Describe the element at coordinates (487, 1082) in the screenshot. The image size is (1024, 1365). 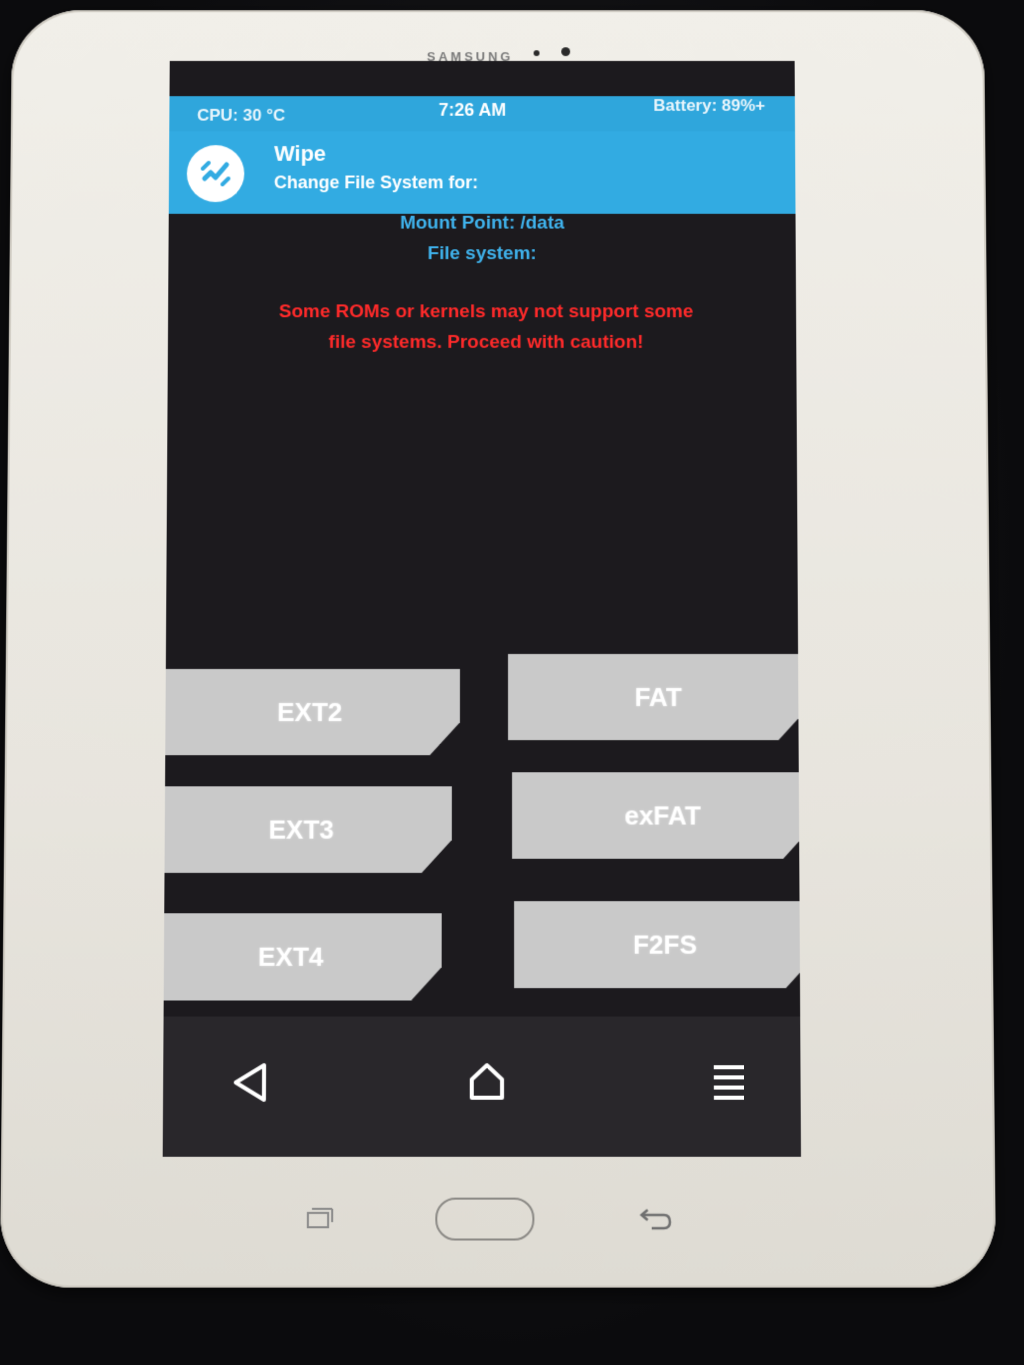
I see `home-icon` at that location.